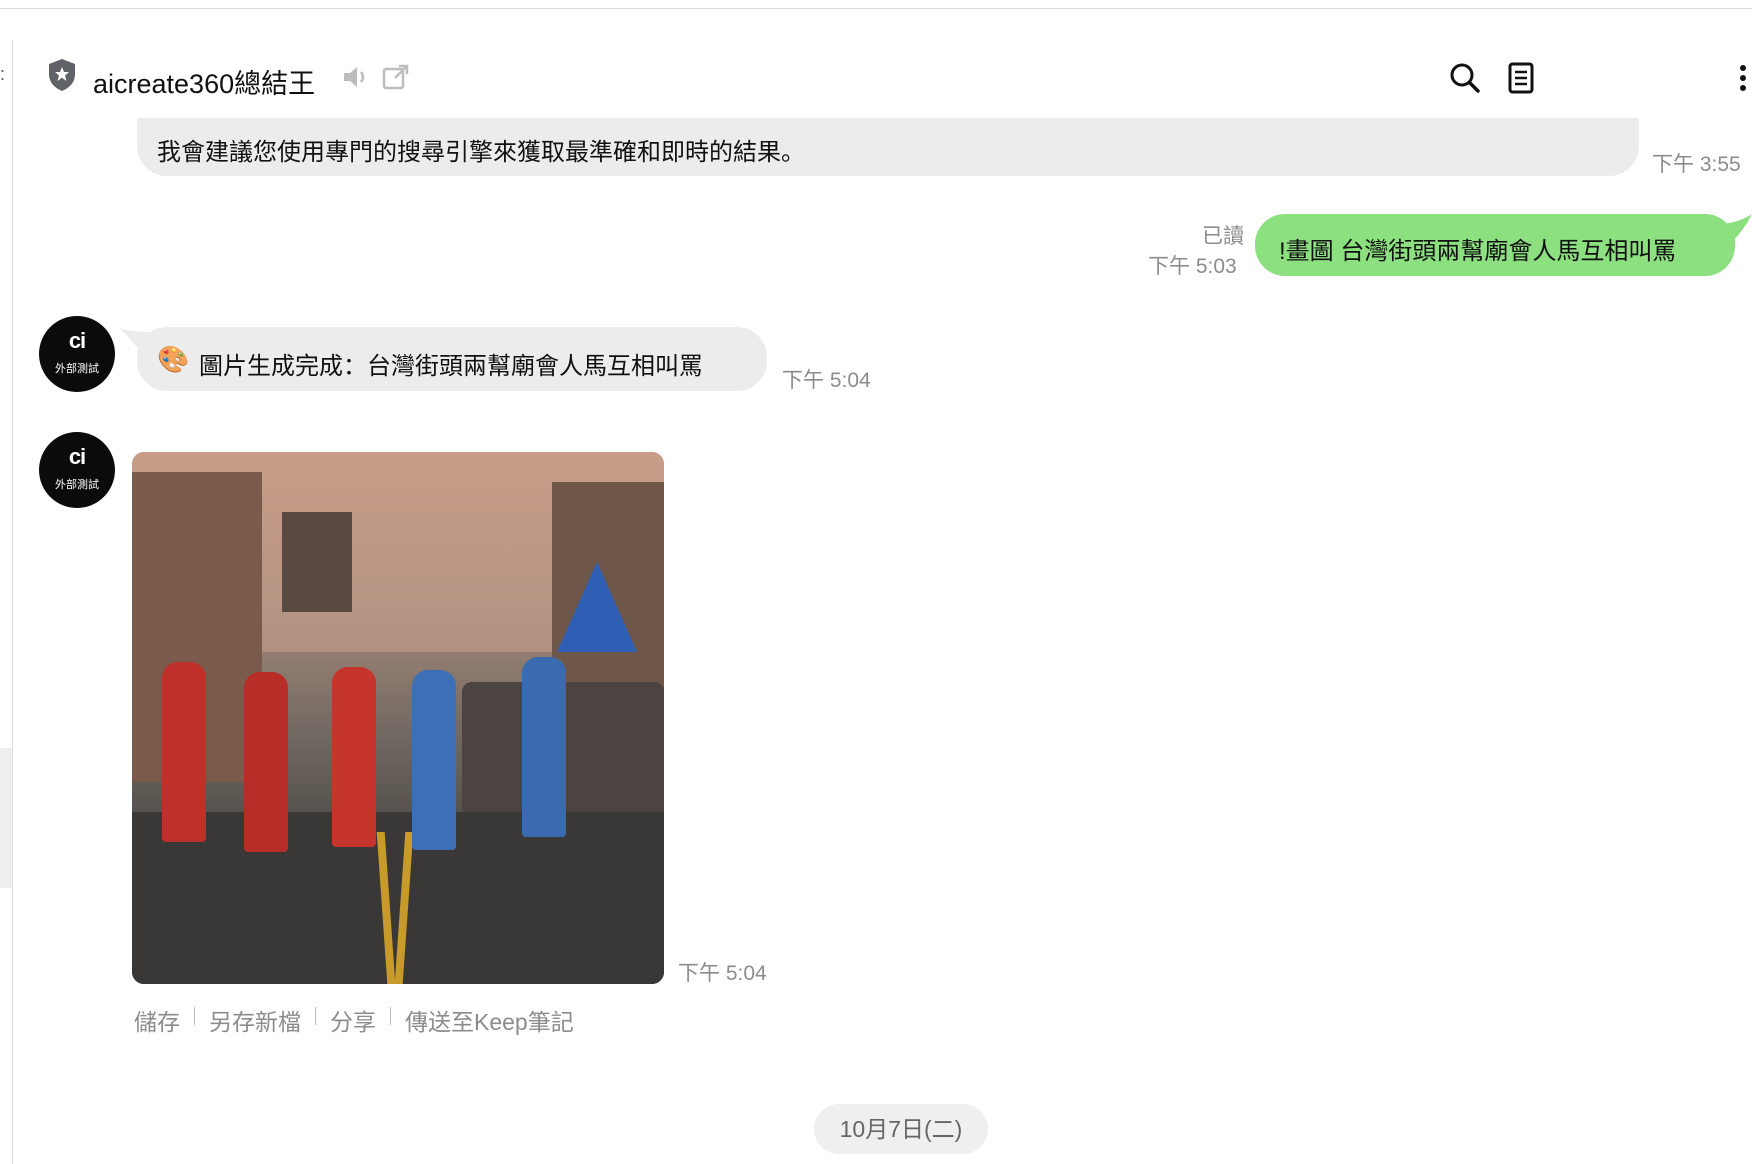 The width and height of the screenshot is (1752, 1164). I want to click on more-vertical-icon, so click(1743, 78).